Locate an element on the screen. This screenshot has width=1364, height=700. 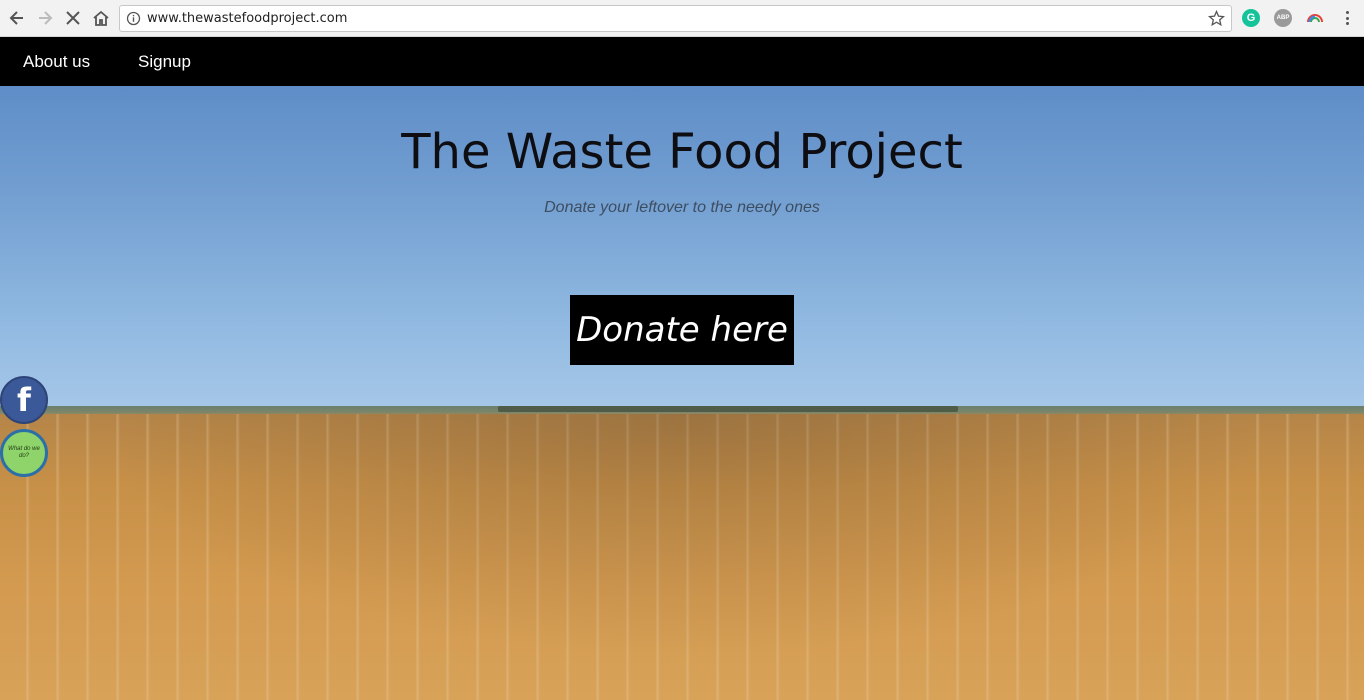
browser-toolbar: www.thewastefoodproject.com G ABP is located at coordinates (682, 18).